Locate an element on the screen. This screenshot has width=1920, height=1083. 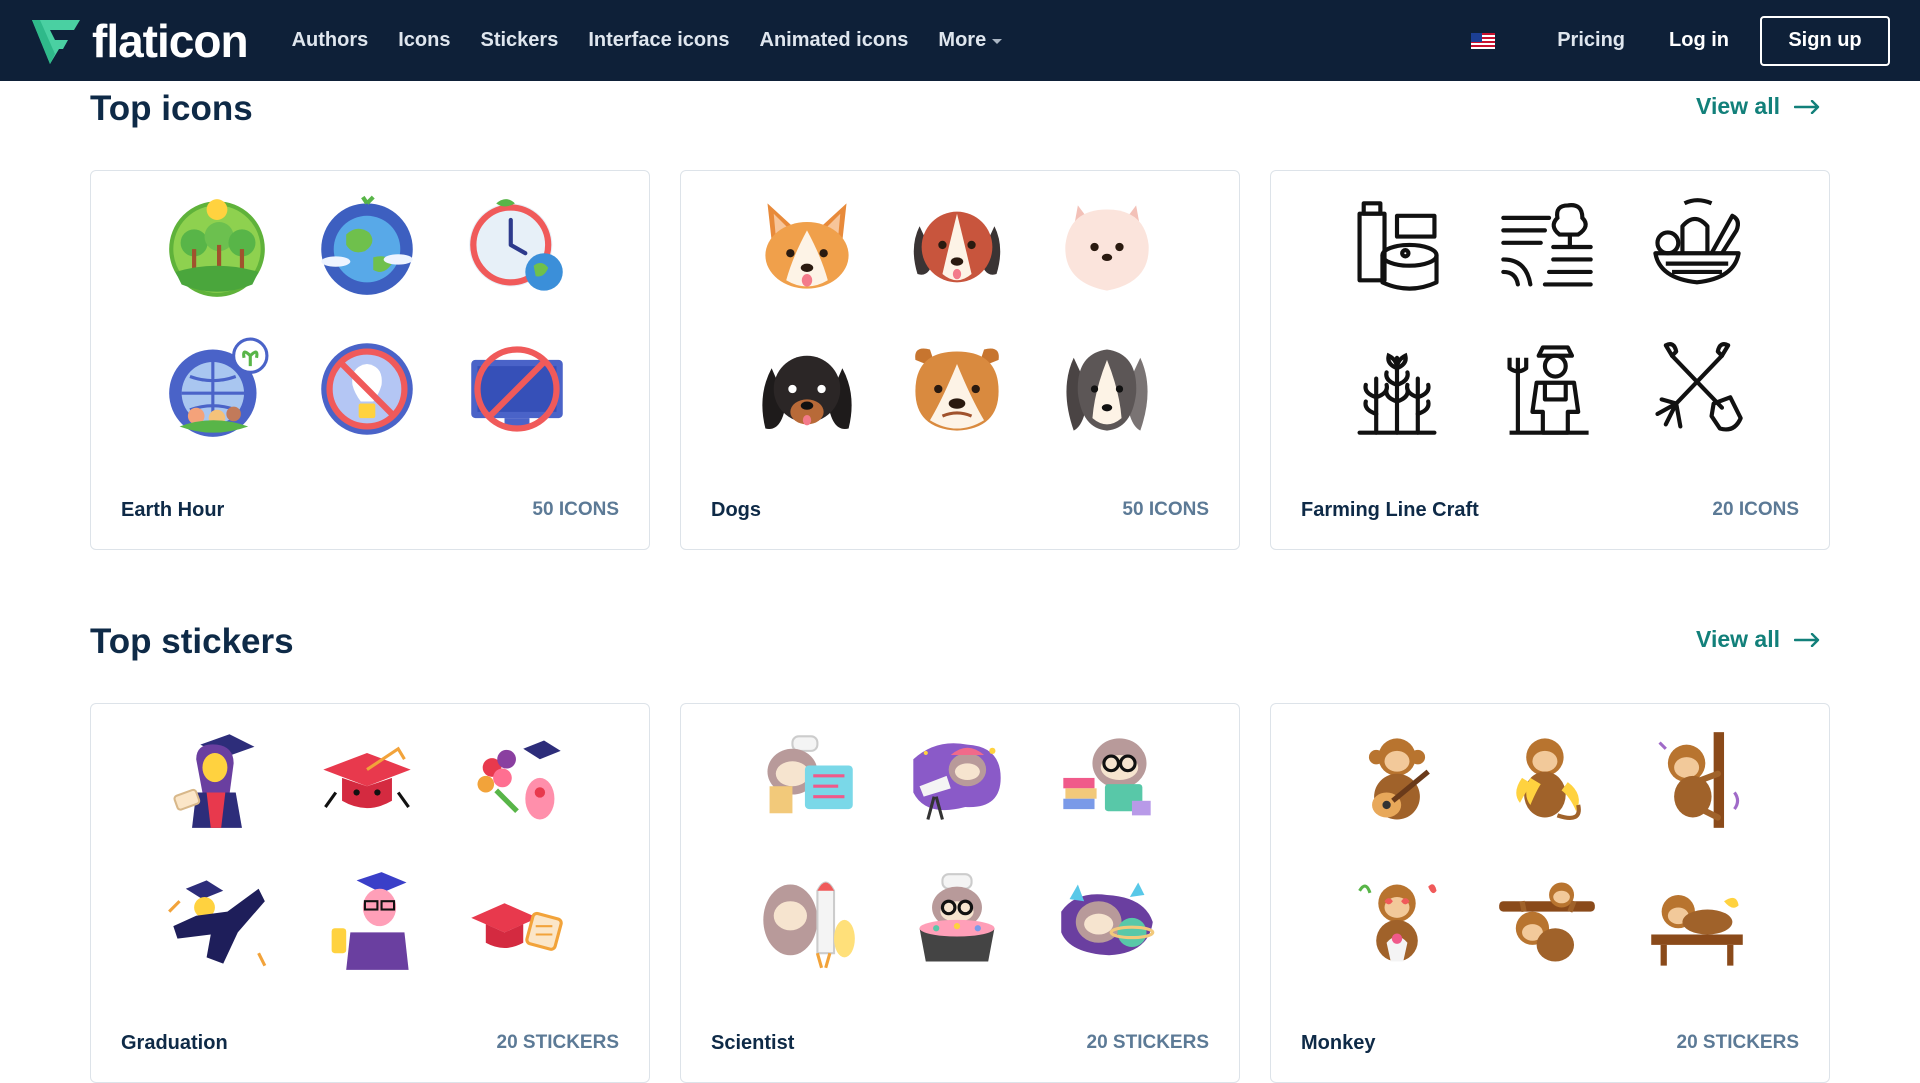
top-icons-view-all-link: View all is located at coordinates (1758, 106).